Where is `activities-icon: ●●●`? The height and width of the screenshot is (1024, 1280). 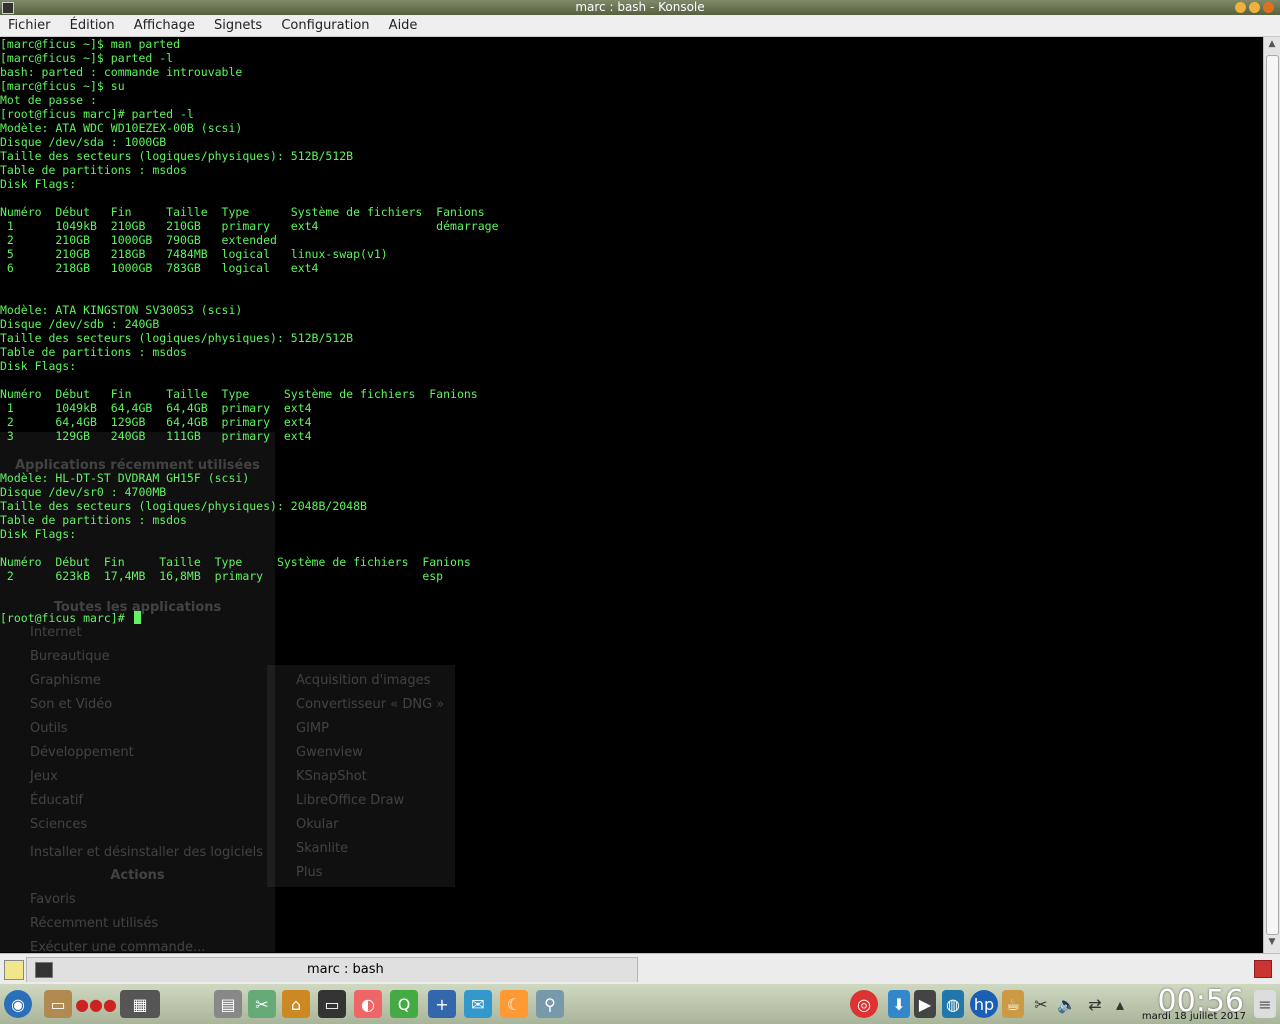 activities-icon: ●●● is located at coordinates (96, 1004).